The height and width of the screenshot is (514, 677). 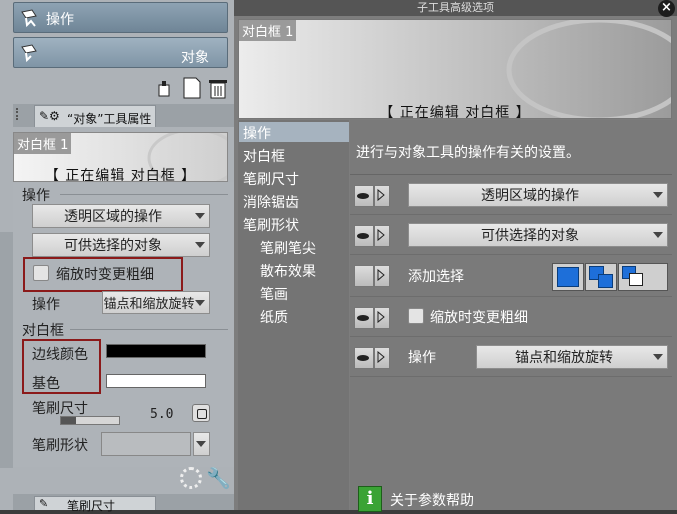 What do you see at coordinates (43, 143) in the screenshot?
I see `preview-chip: 对白框 1` at bounding box center [43, 143].